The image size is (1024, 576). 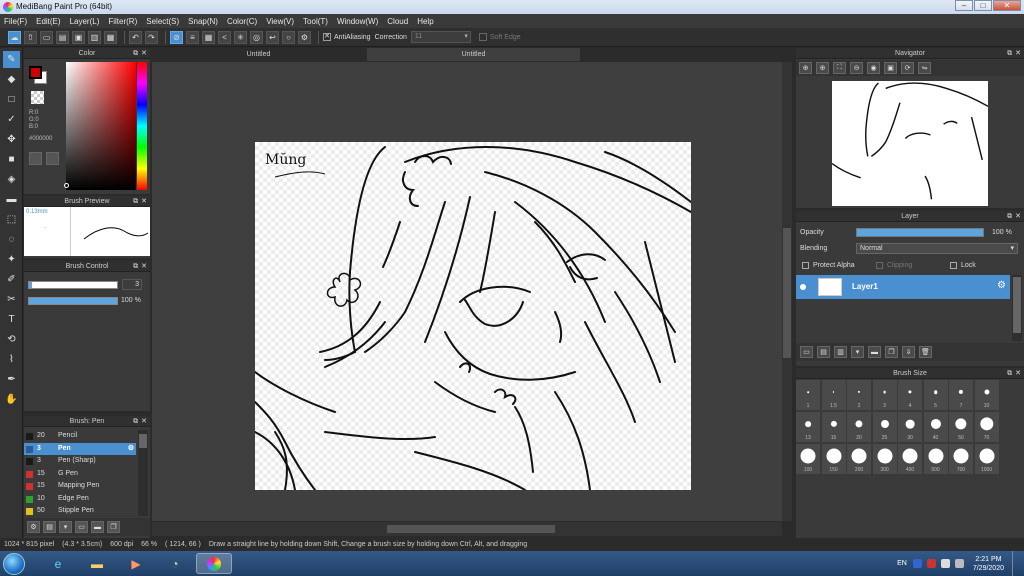 I want to click on brush-size-option: 150, so click(x=833, y=459).